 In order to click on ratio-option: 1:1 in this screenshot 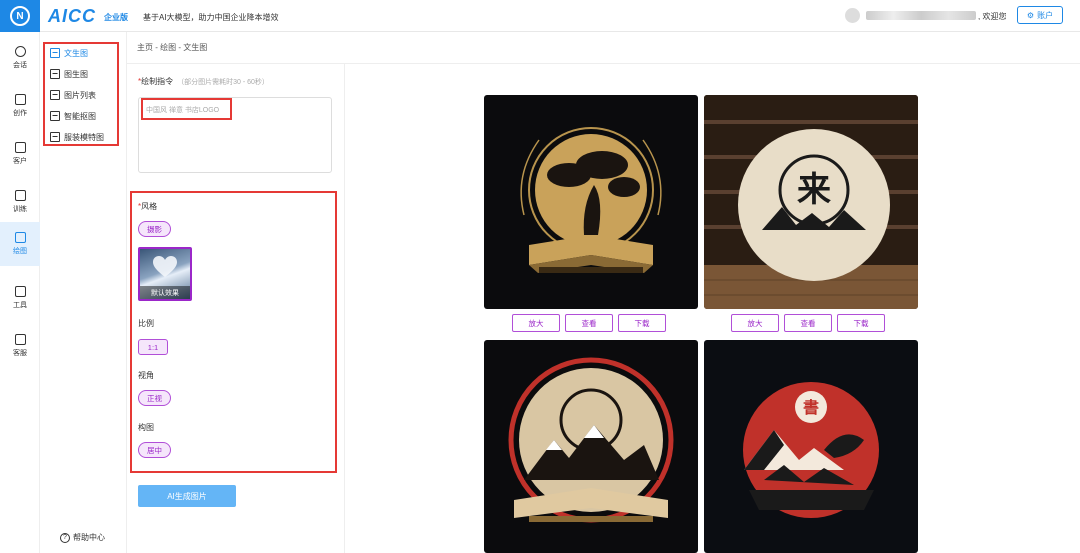, I will do `click(153, 347)`.